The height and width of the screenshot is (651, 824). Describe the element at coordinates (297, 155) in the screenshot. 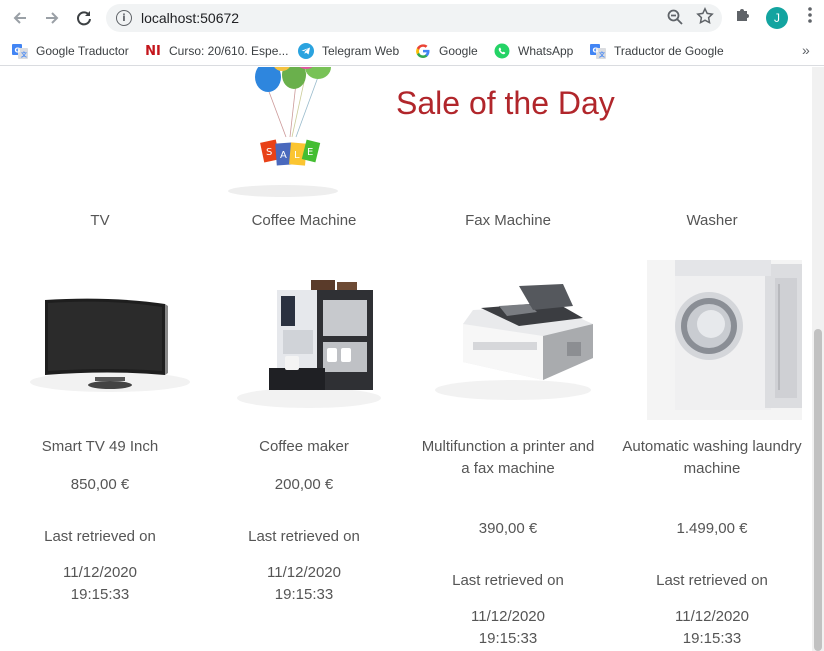

I see `svg-text: L` at that location.